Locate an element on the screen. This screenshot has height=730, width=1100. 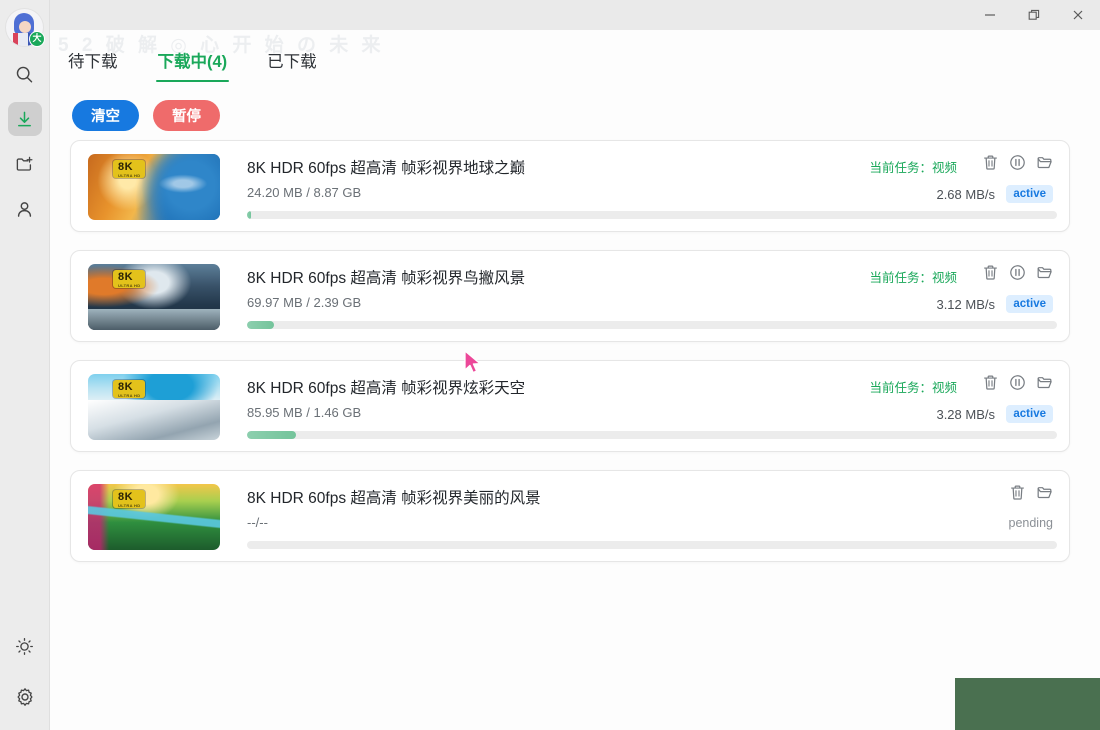
restore-button is located at coordinates (1034, 15).